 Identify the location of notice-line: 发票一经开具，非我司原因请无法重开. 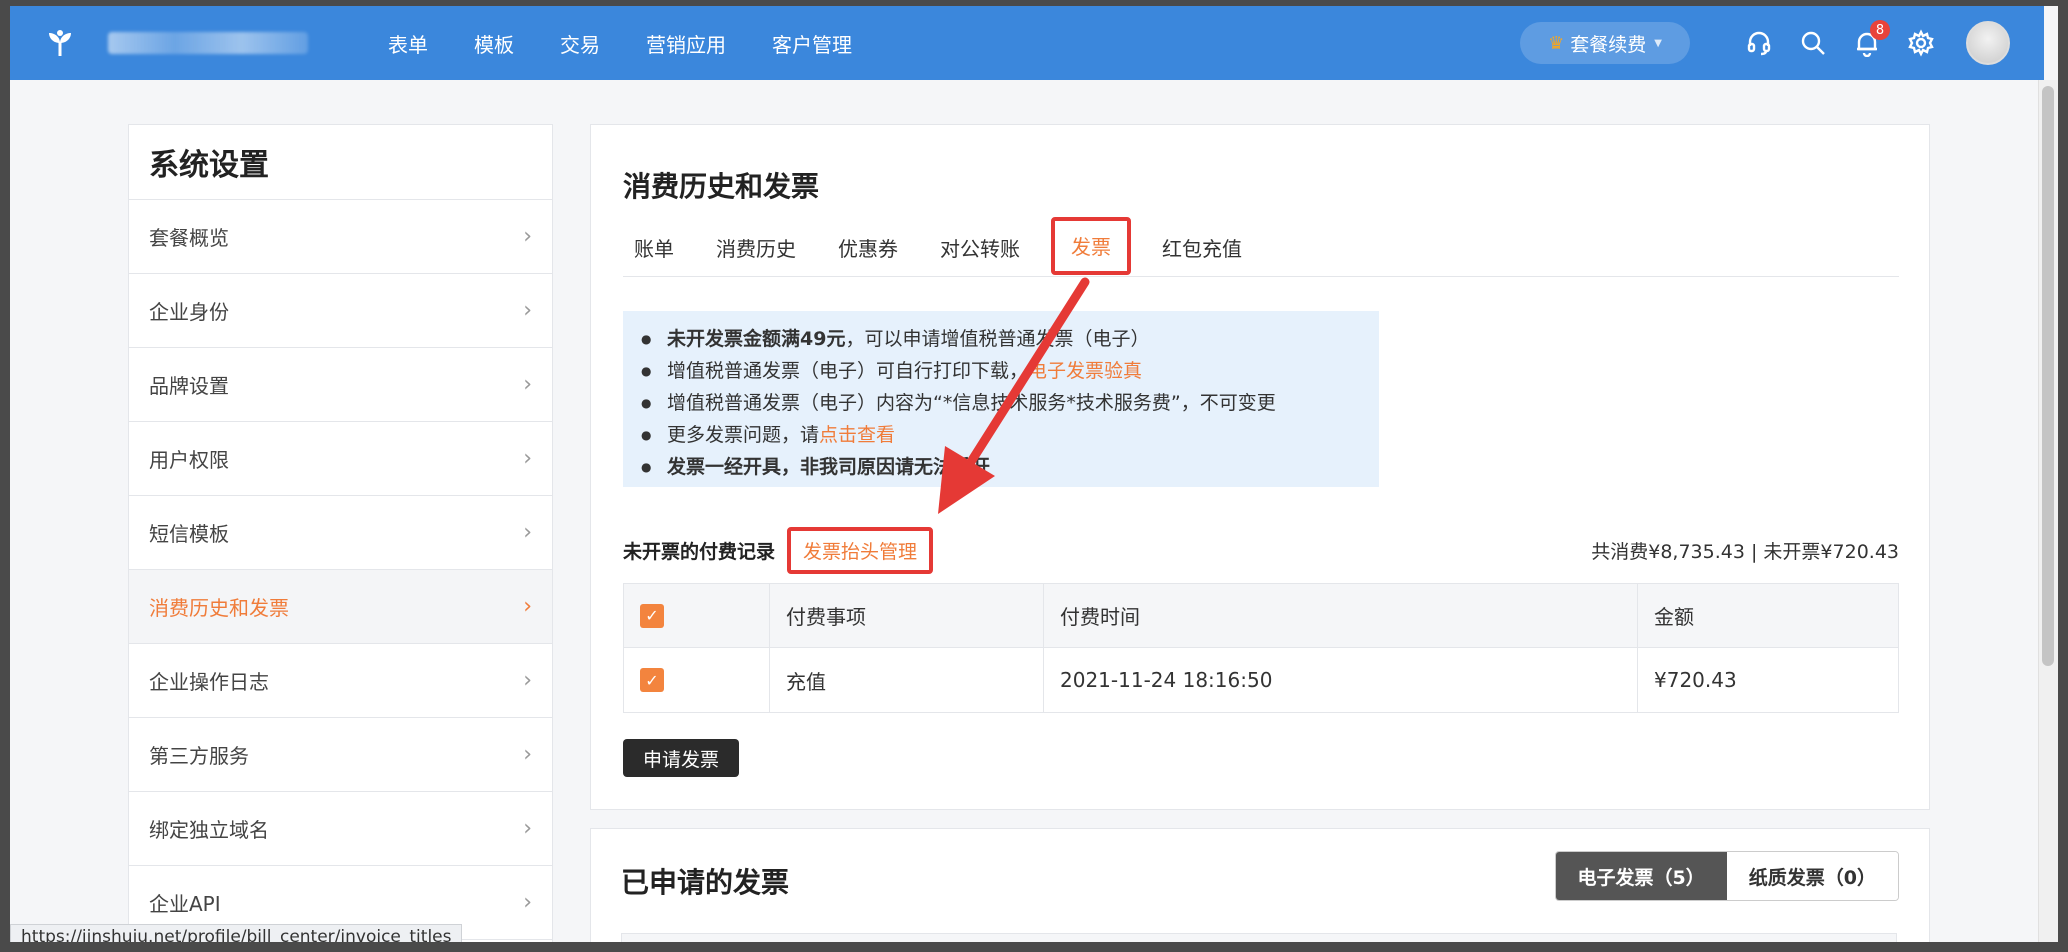
(1010, 467).